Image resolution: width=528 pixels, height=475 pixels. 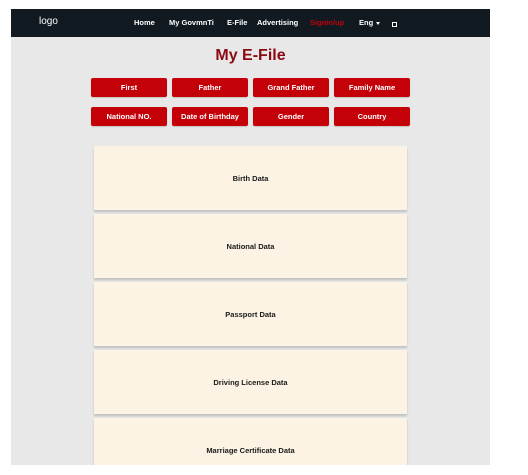 I want to click on section-driving-license-data: Driving License Data, so click(x=250, y=382).